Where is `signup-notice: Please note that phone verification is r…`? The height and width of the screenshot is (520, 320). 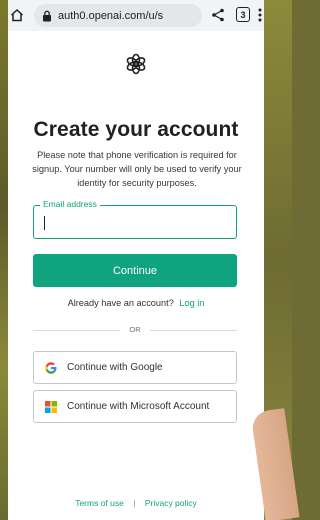 signup-notice: Please note that phone verification is r… is located at coordinates (137, 169).